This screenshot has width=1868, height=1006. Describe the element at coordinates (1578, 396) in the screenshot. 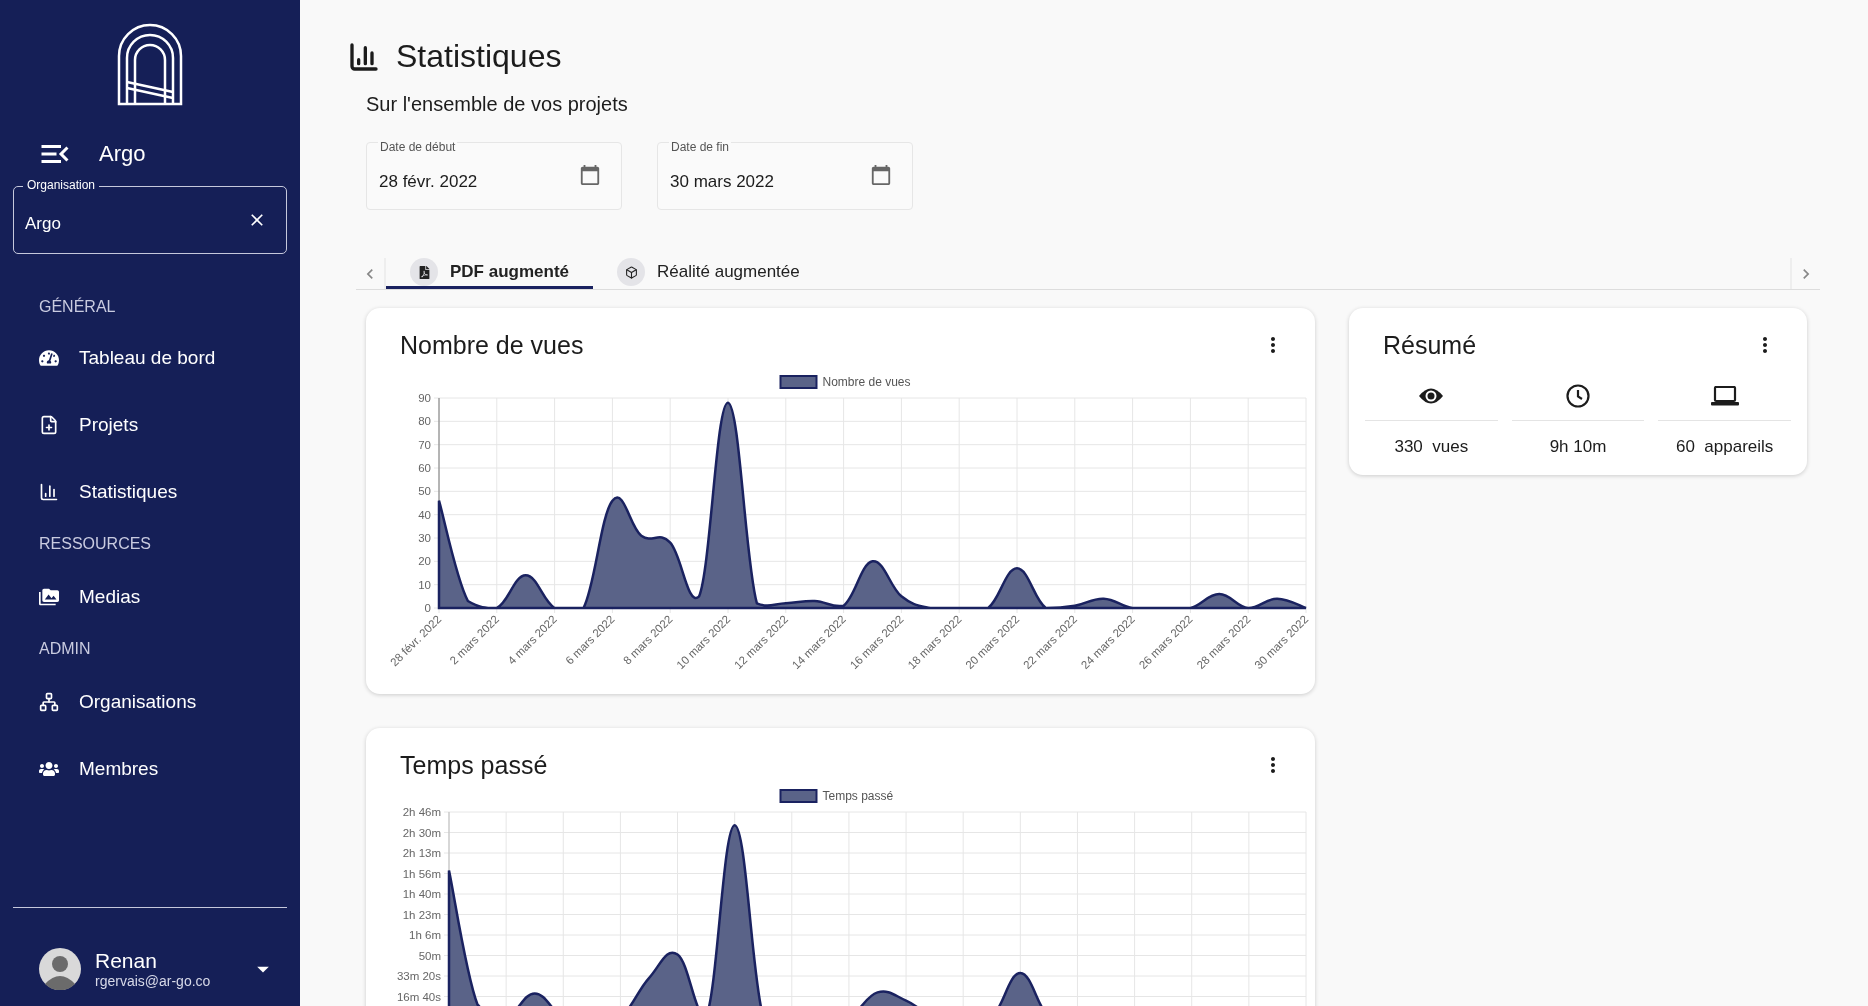

I see `clock-icon` at that location.